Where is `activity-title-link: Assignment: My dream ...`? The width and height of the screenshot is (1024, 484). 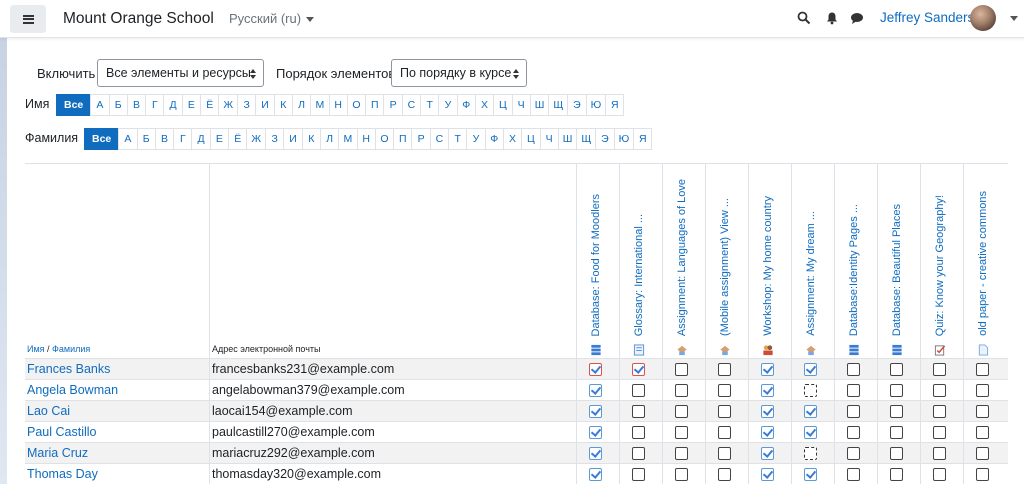
activity-title-link: Assignment: My dream ... is located at coordinates (811, 273).